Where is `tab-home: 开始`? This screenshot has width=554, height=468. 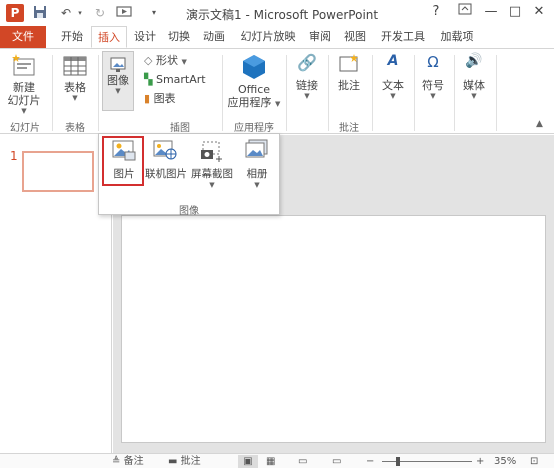
tab-home: 开始 is located at coordinates (72, 37).